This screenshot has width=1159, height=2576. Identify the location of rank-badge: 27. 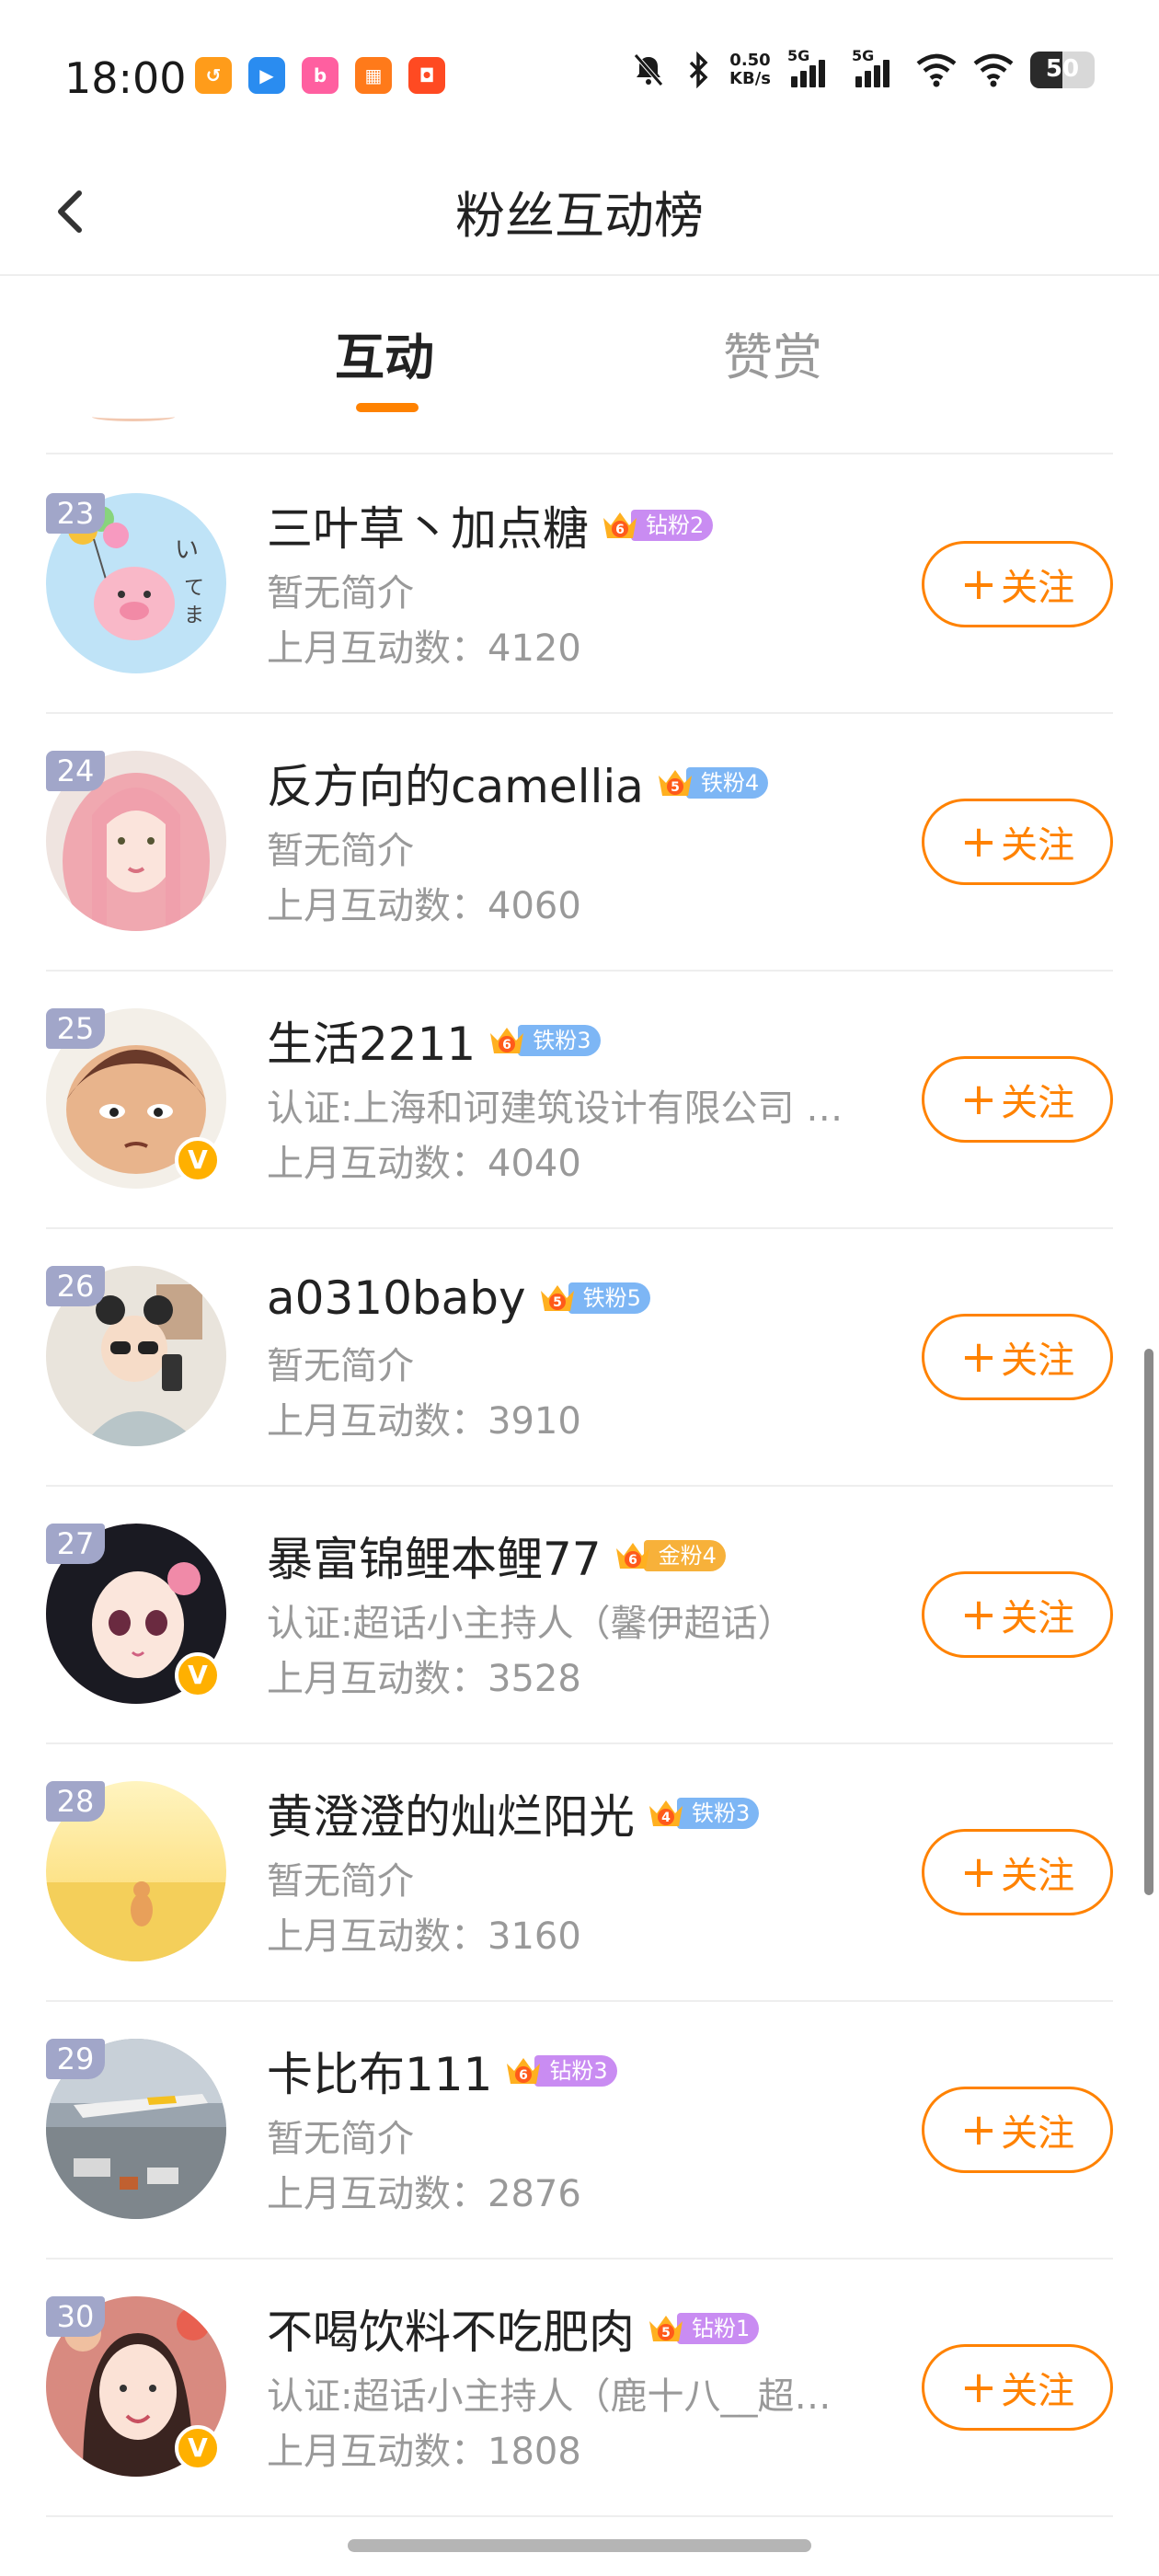
(75, 1544).